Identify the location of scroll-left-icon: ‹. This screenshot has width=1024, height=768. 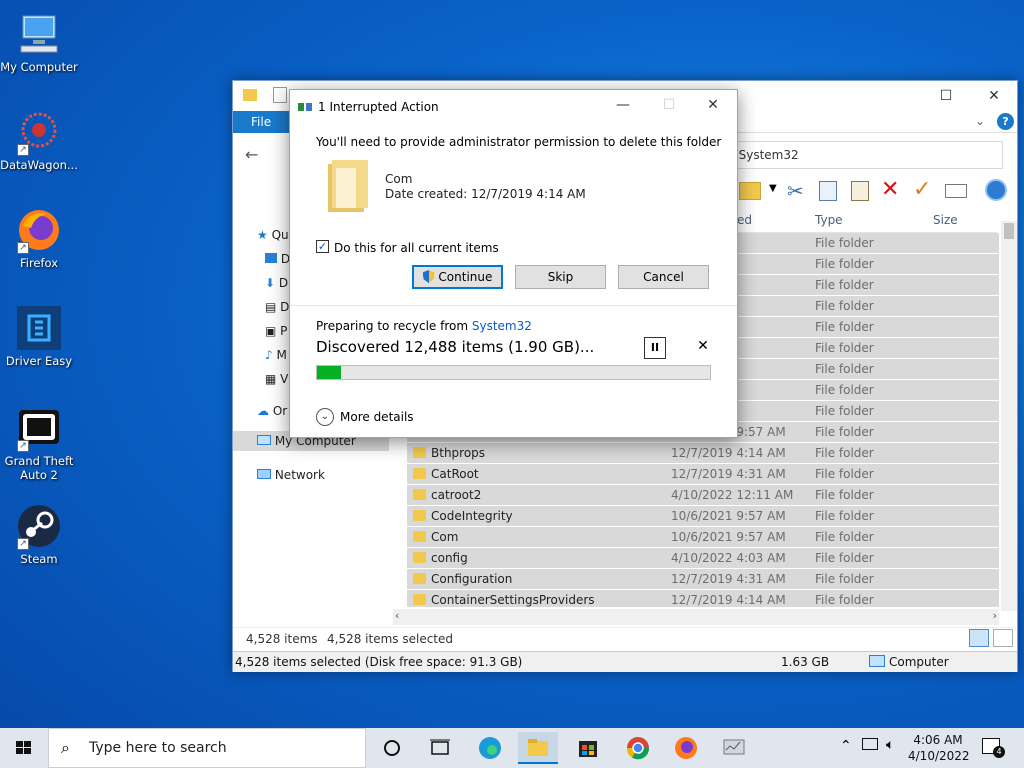
(397, 615).